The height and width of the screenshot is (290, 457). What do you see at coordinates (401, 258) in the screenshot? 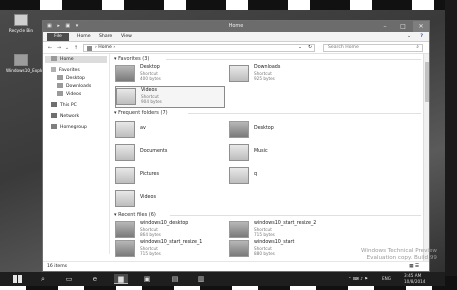
I see `watermark-line-2: Evaluation copy. Build 99` at bounding box center [401, 258].